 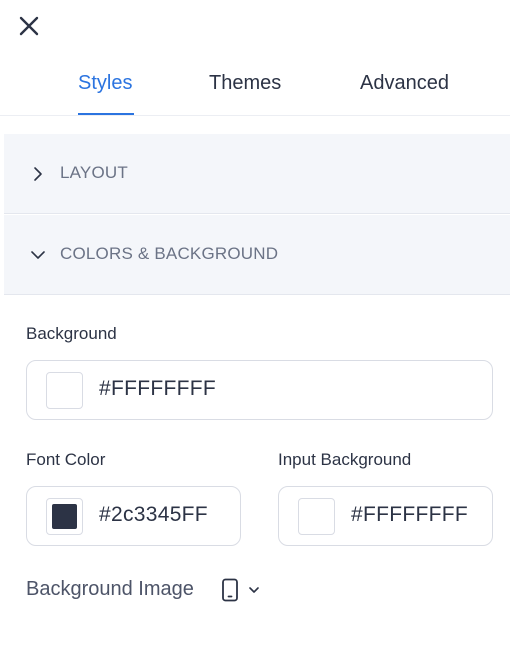 What do you see at coordinates (94, 172) in the screenshot?
I see `section-layout-label: LAYOUT` at bounding box center [94, 172].